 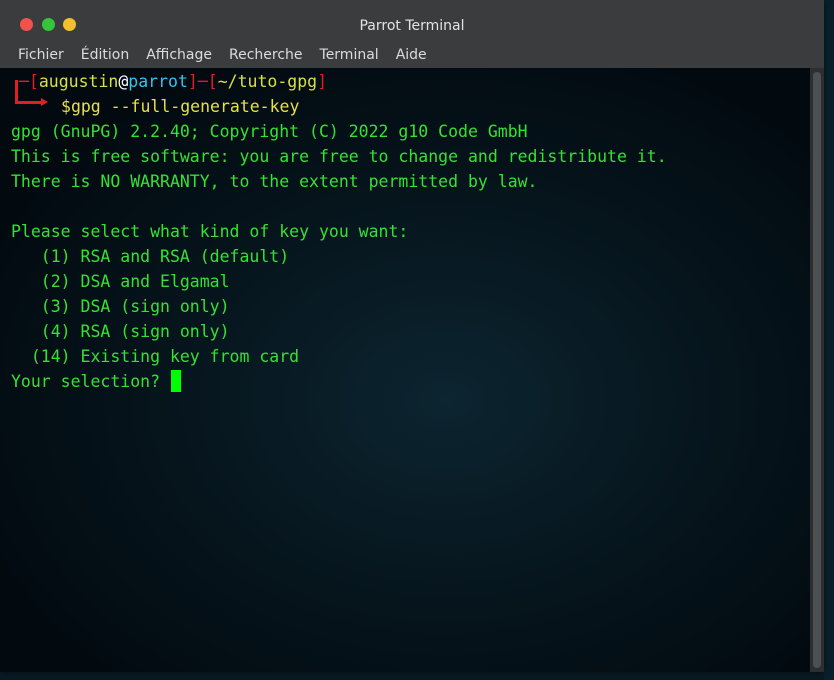 I want to click on menu-aide: Aide, so click(x=411, y=55).